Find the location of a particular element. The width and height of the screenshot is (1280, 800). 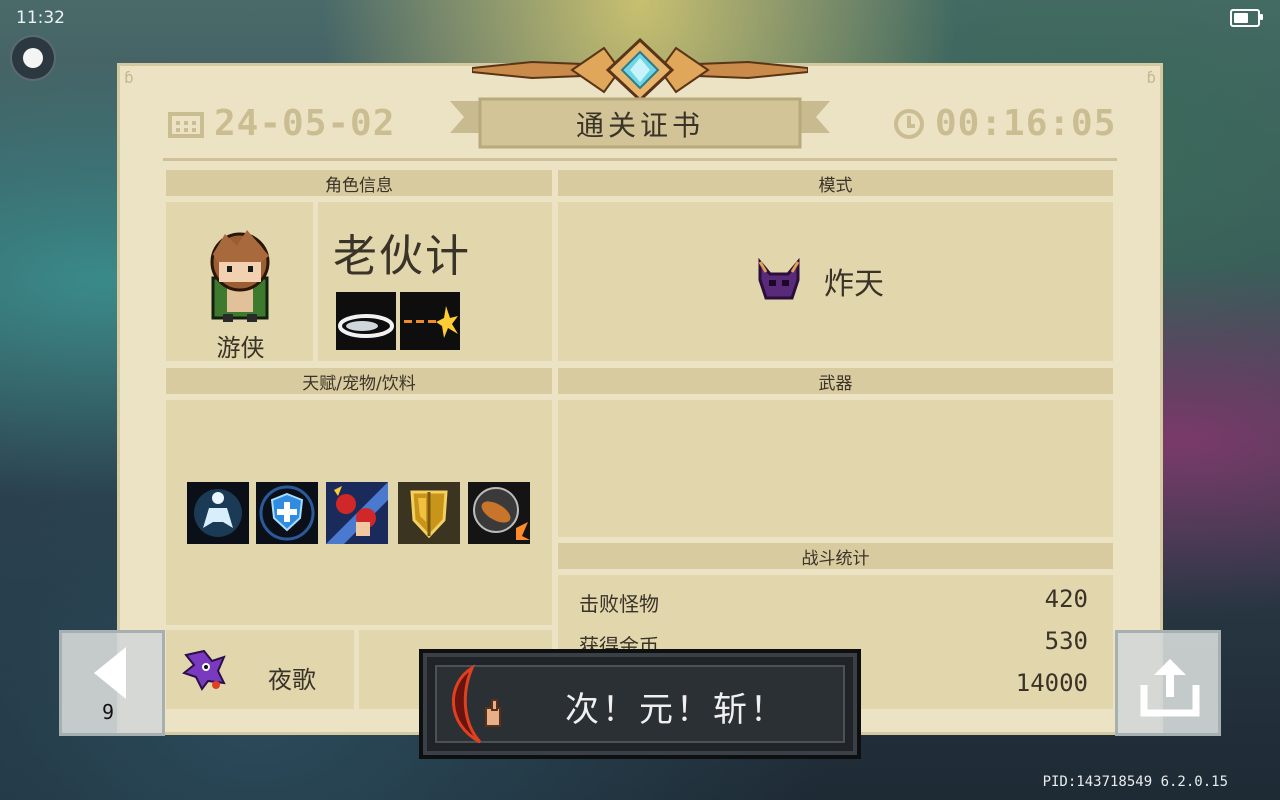

clear-duration: 00:16:05 is located at coordinates (1026, 123).